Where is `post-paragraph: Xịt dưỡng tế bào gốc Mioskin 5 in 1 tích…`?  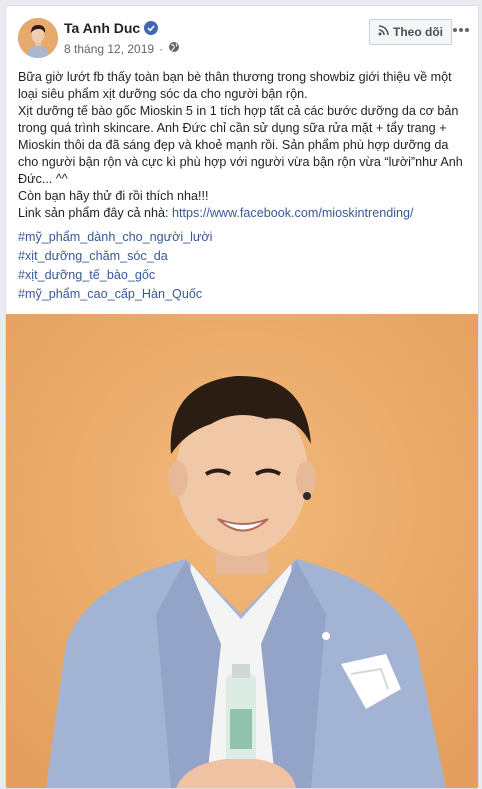 post-paragraph: Xịt dưỡng tế bào gốc Mioskin 5 in 1 tích… is located at coordinates (240, 145).